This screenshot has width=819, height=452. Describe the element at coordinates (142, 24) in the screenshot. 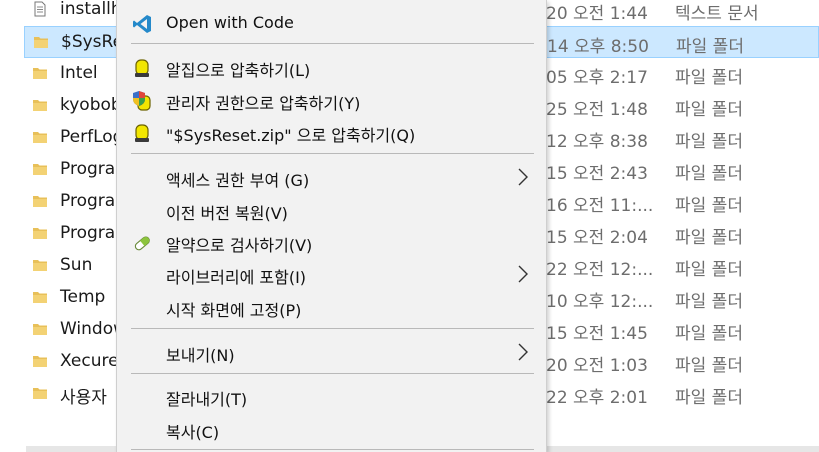

I see `vscode-icon` at that location.